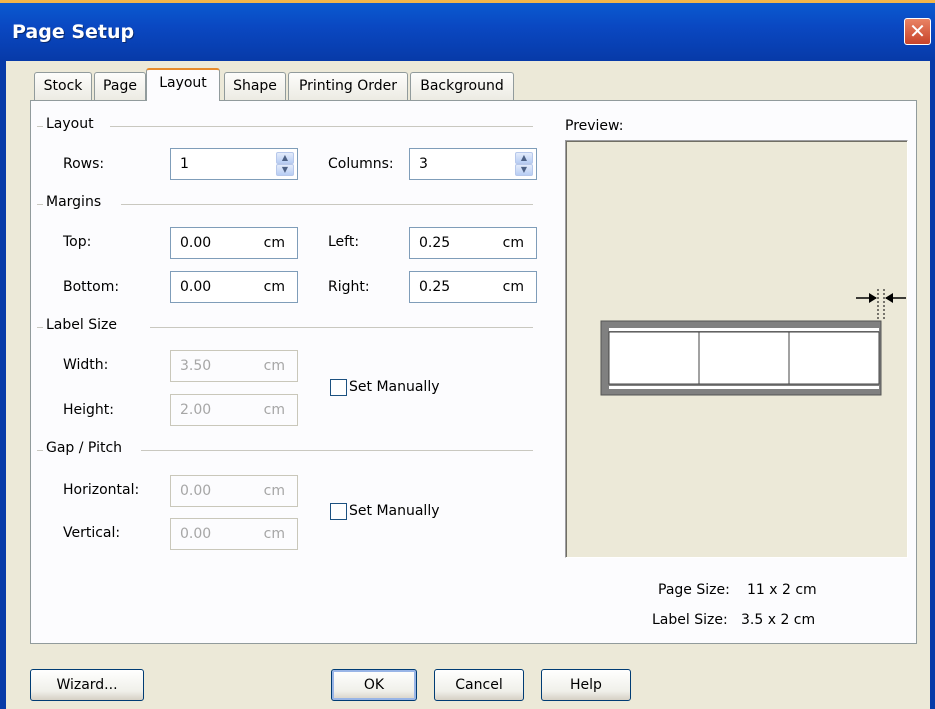  Describe the element at coordinates (435, 243) in the screenshot. I see `left-margin-value: 0.25` at that location.